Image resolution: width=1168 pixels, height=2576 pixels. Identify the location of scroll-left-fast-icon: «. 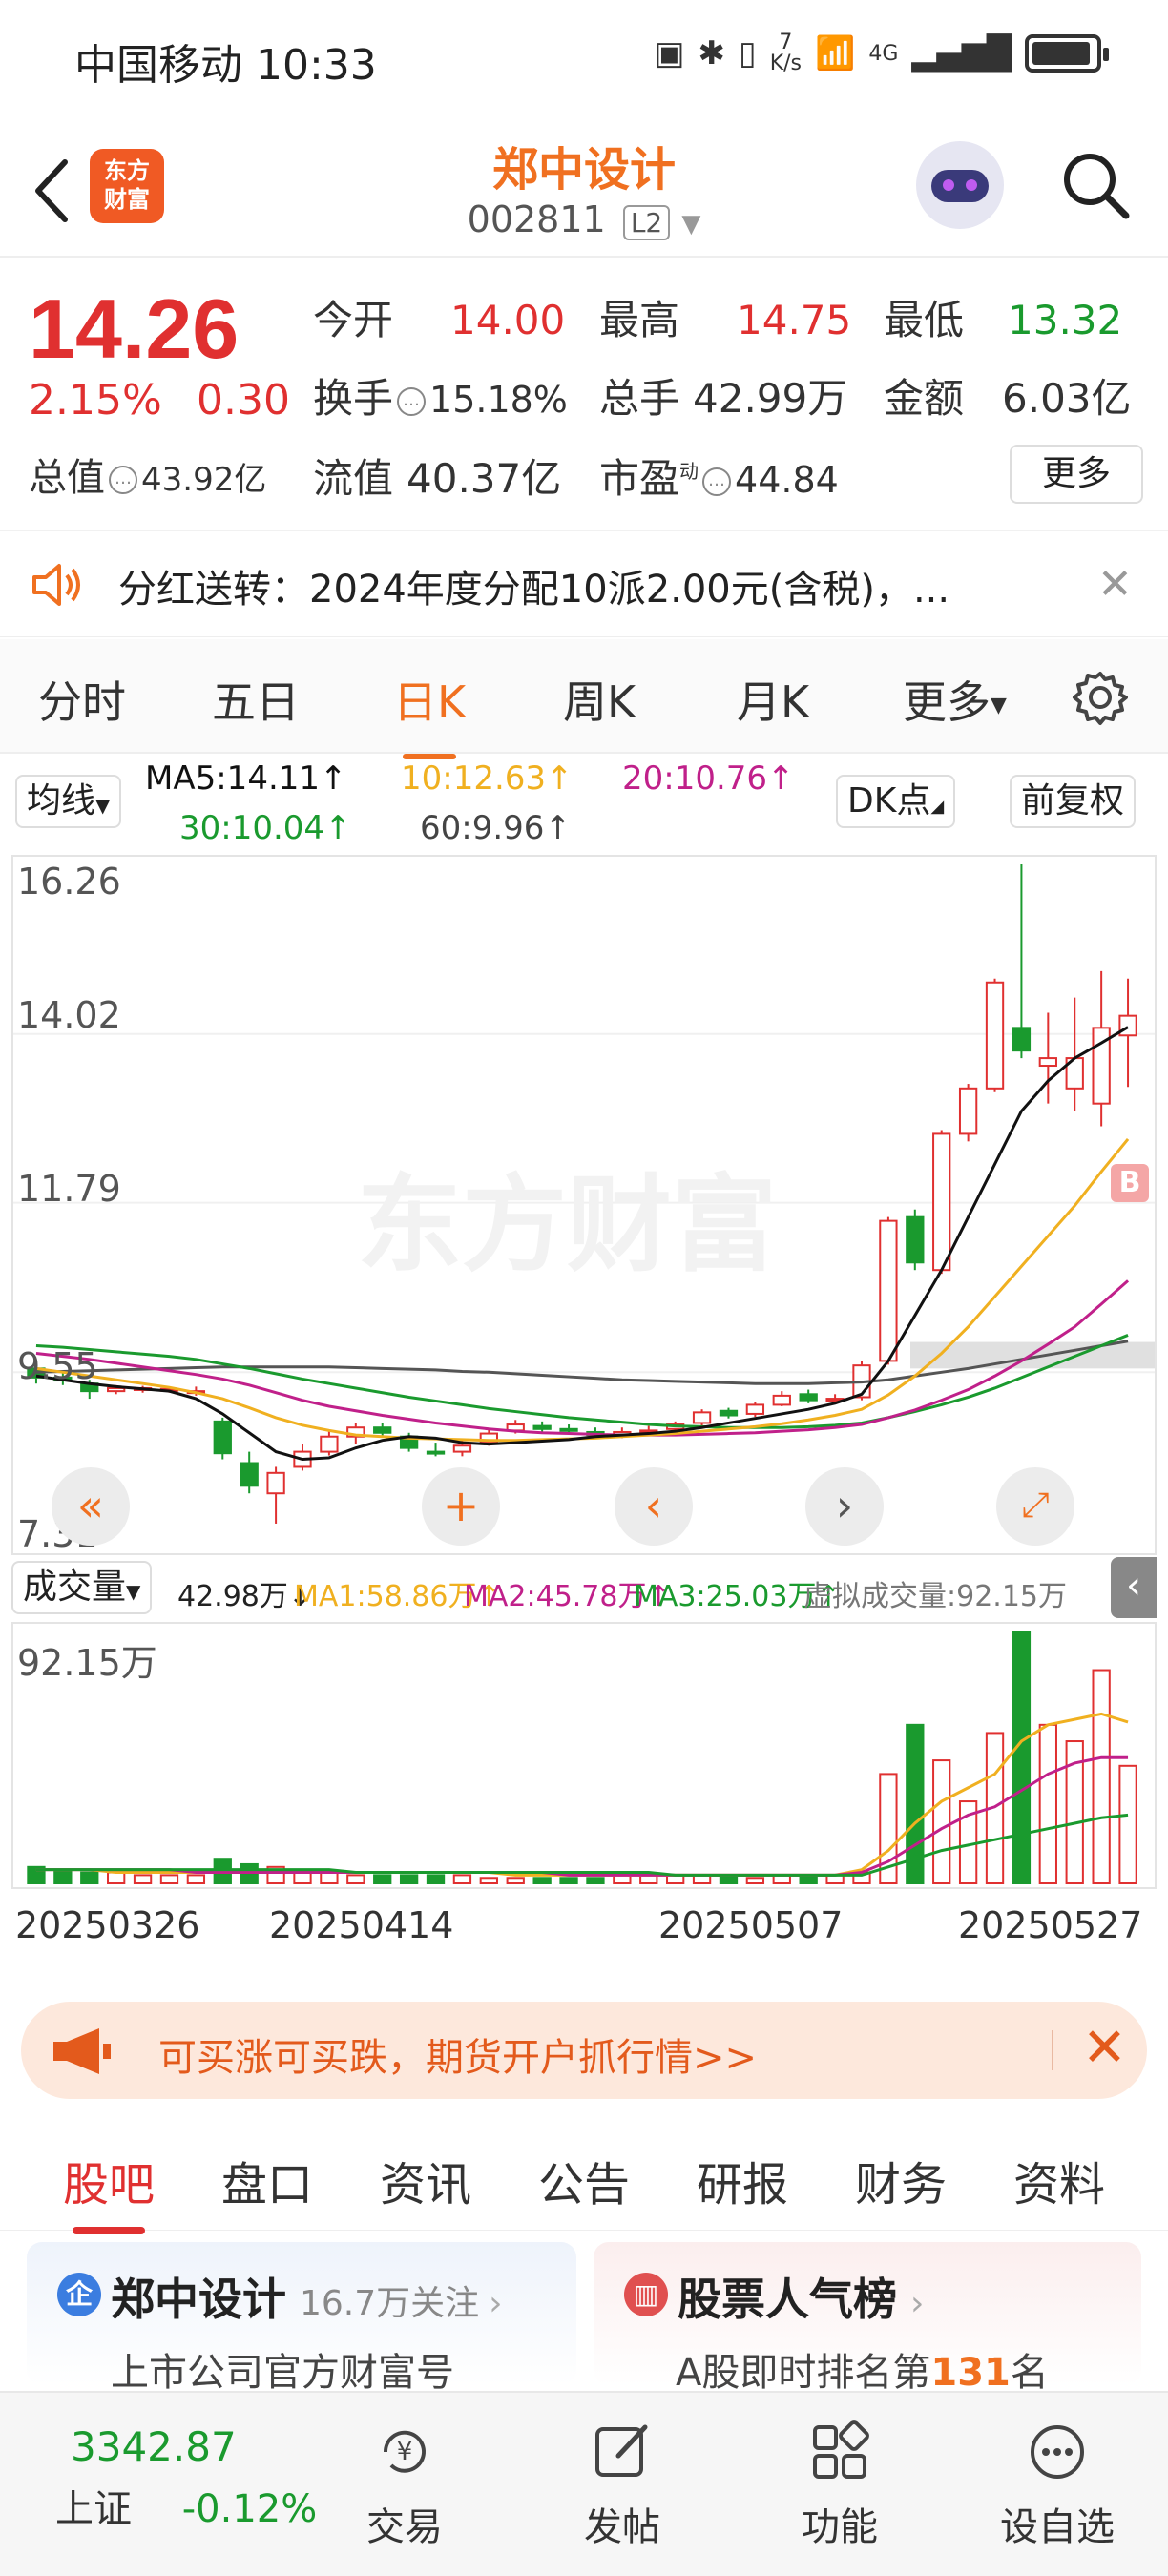
(91, 1506).